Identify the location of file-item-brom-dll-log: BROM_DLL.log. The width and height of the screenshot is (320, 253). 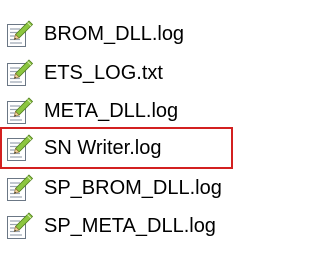
(95, 34).